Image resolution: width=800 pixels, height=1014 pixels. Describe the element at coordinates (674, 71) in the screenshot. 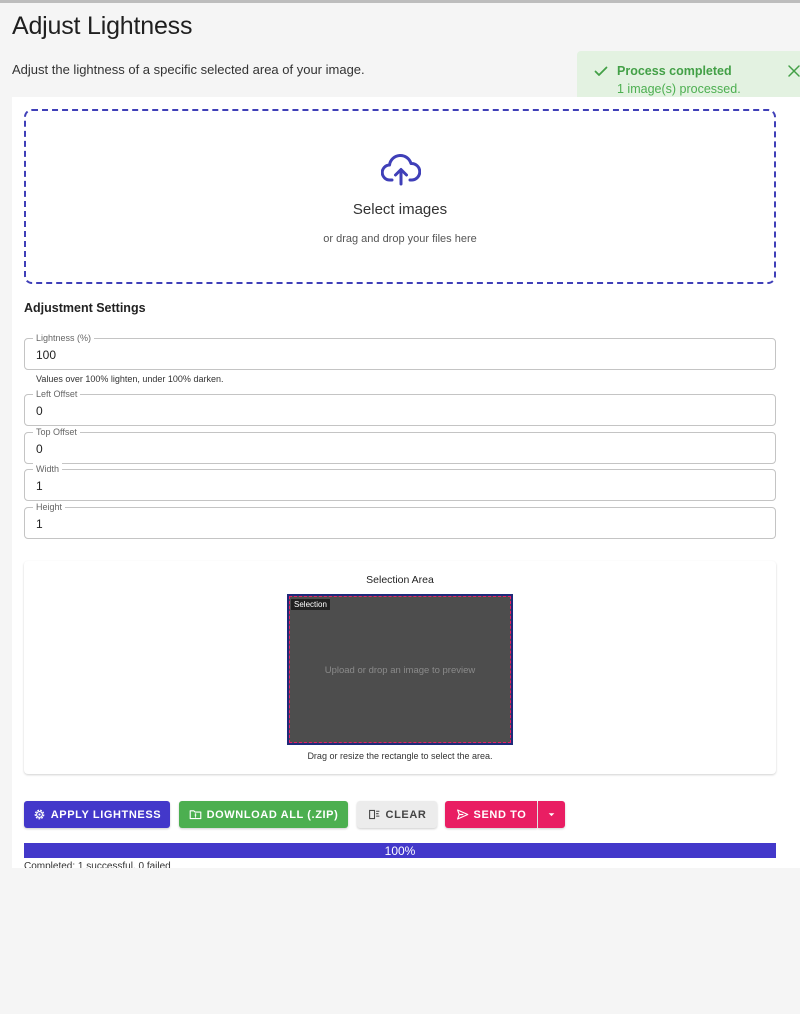

I see `toast-title: Process completed` at that location.